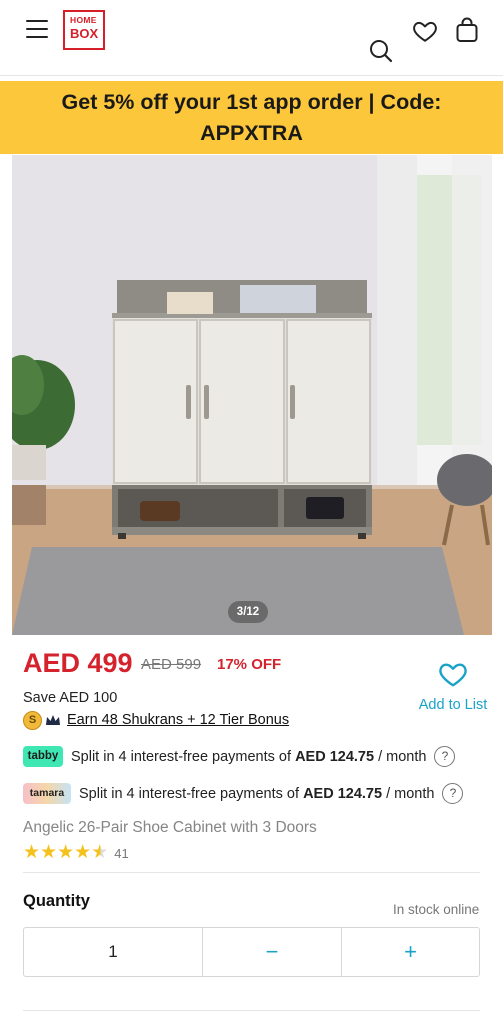  I want to click on star-half-icon: ★, so click(100, 852).